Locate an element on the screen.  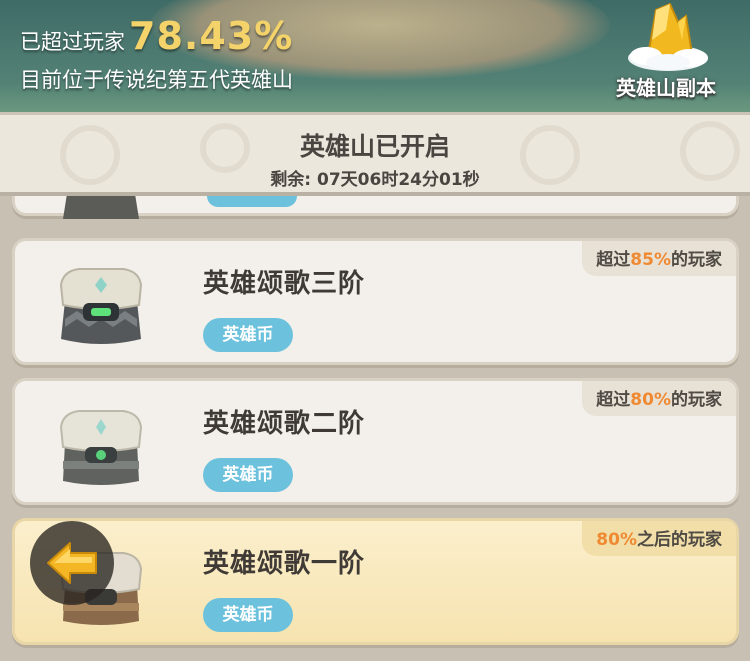
current-position: 目前位于传说纪第五代英雄山 is located at coordinates (156, 80).